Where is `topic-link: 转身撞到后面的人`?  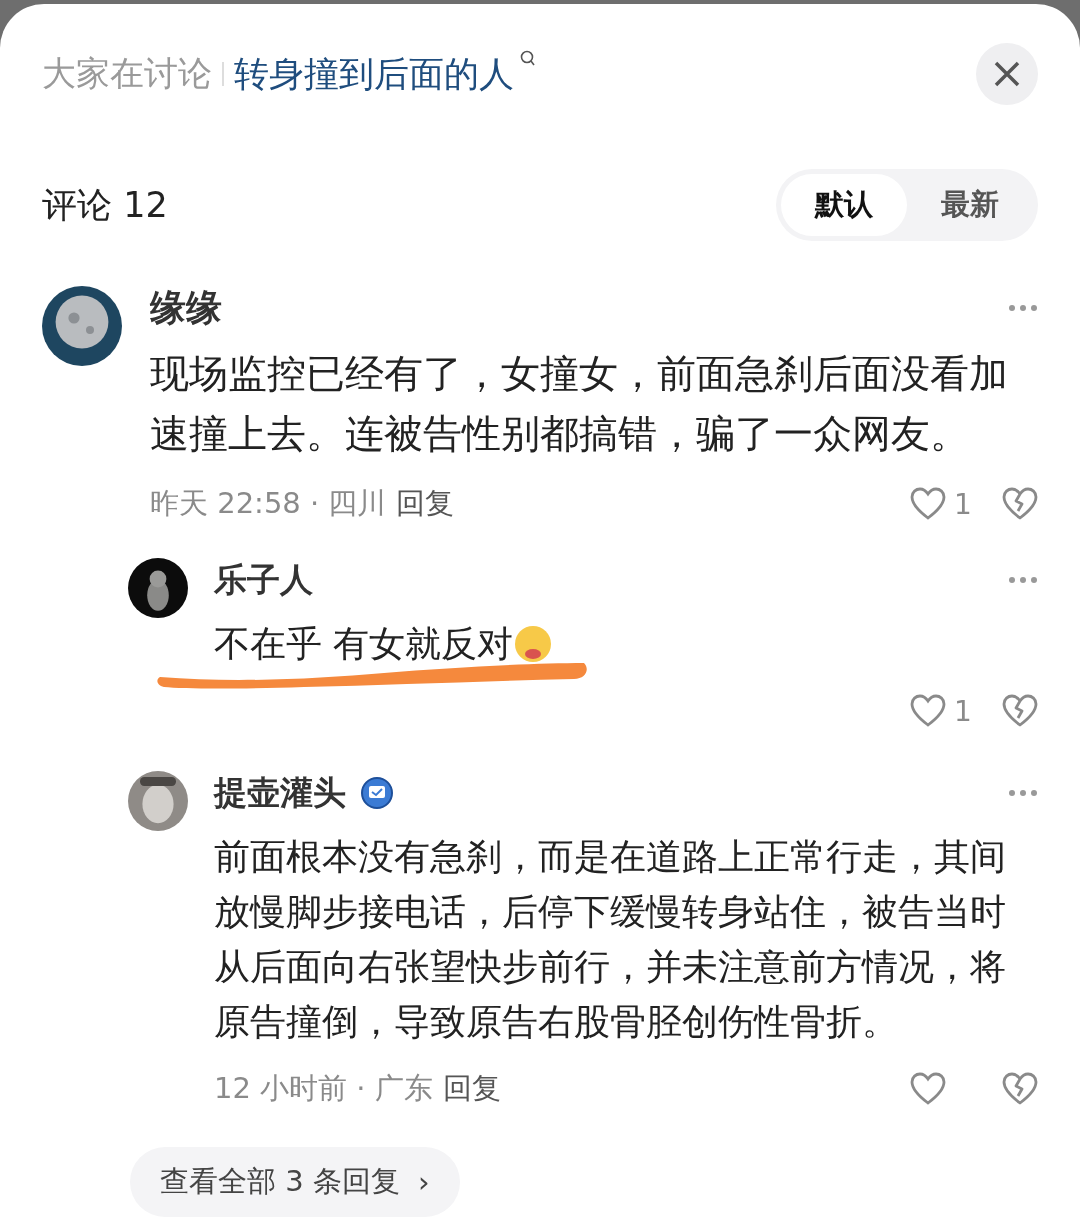
topic-link: 转身撞到后面的人 is located at coordinates (374, 74).